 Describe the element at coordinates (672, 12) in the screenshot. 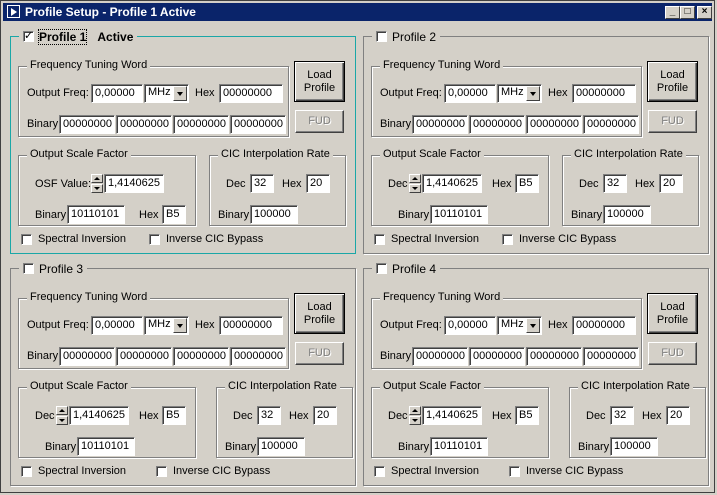

I see `minimize-button: _` at that location.